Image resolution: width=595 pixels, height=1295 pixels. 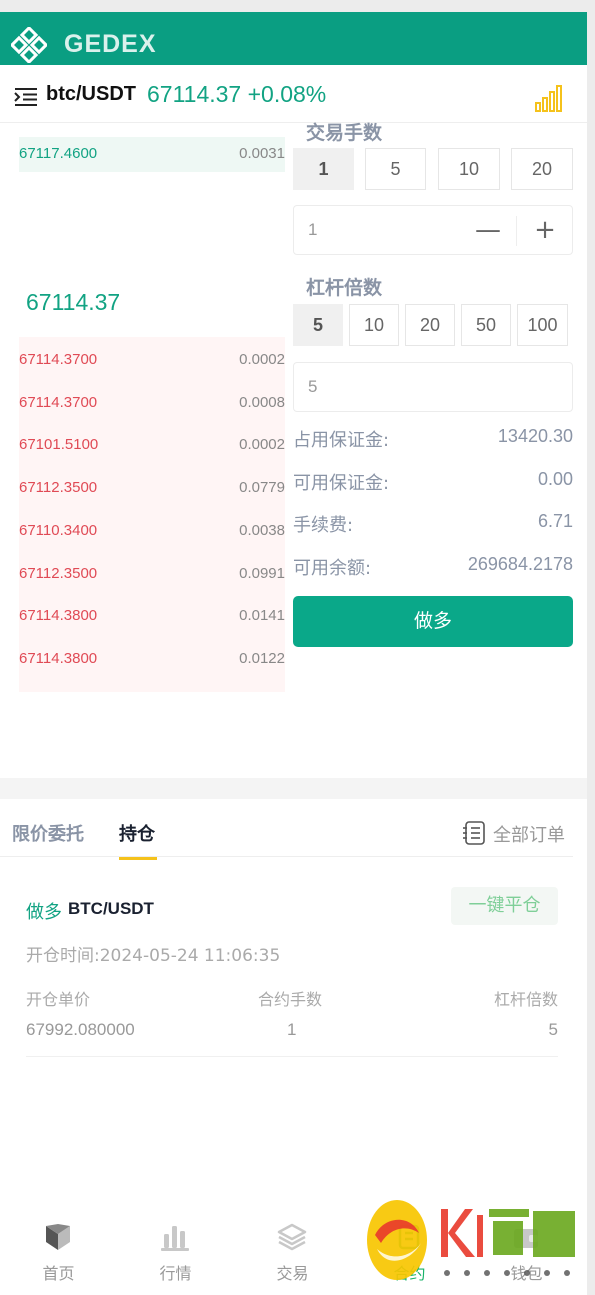 What do you see at coordinates (262, 153) in the screenshot?
I see `ask-amount: 0.0031` at bounding box center [262, 153].